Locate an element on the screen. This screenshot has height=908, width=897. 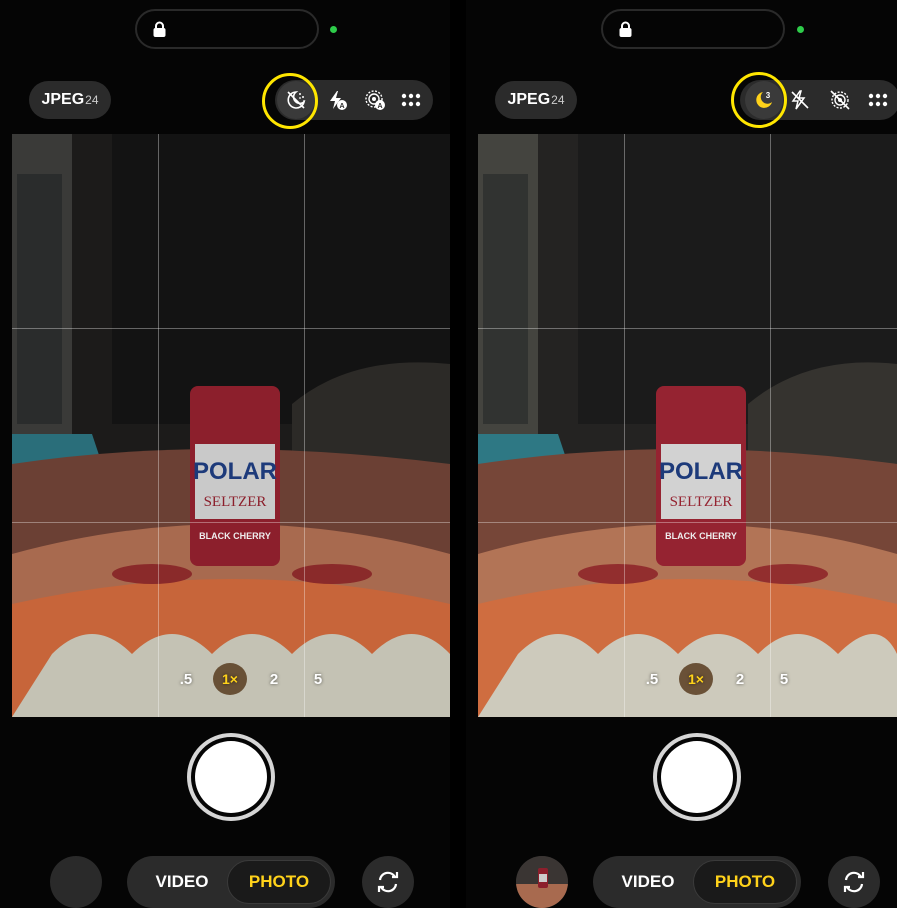
live-photo-off-icon is located at coordinates (840, 100).